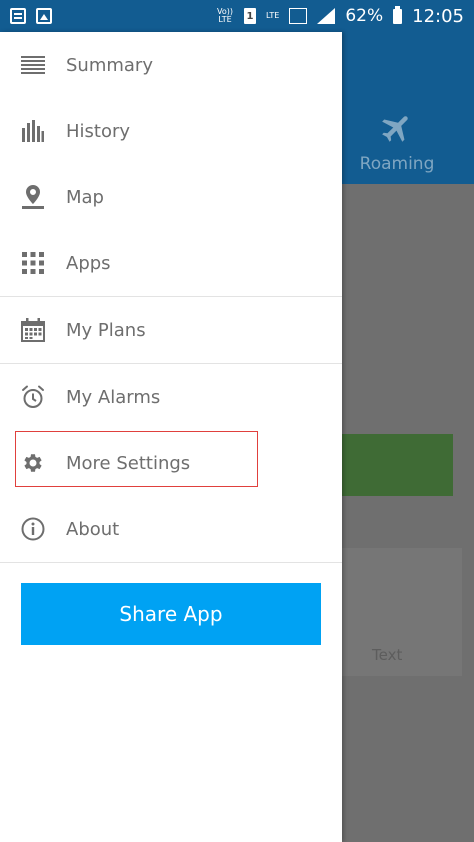  Describe the element at coordinates (33, 197) in the screenshot. I see `map-pin-icon` at that location.